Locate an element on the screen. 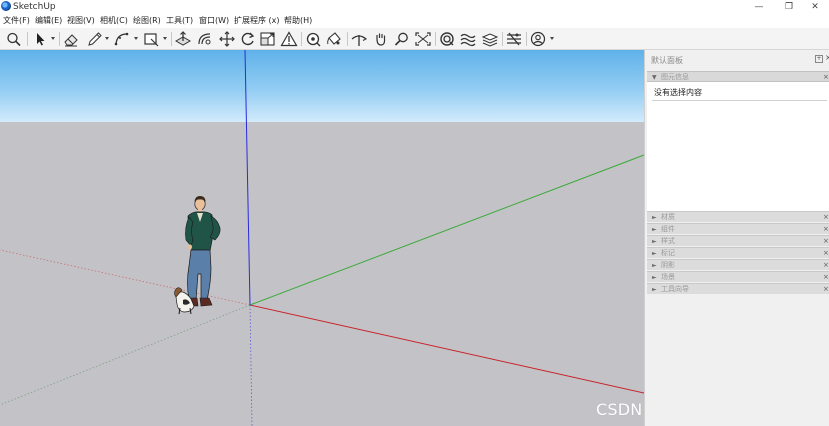 The width and height of the screenshot is (829, 426). tray-header: 默认面板 + × is located at coordinates (737, 60).